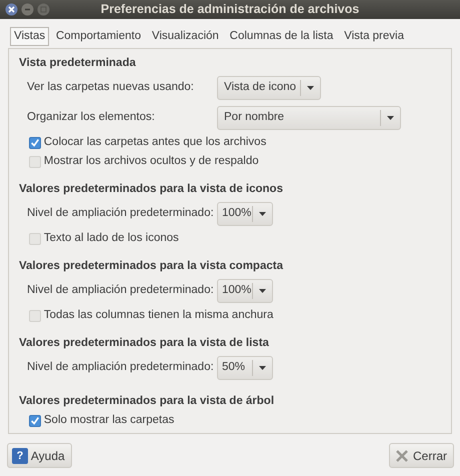  What do you see at coordinates (151, 266) in the screenshot?
I see `section-heading: Valores predeterminados para la vista compacta` at bounding box center [151, 266].